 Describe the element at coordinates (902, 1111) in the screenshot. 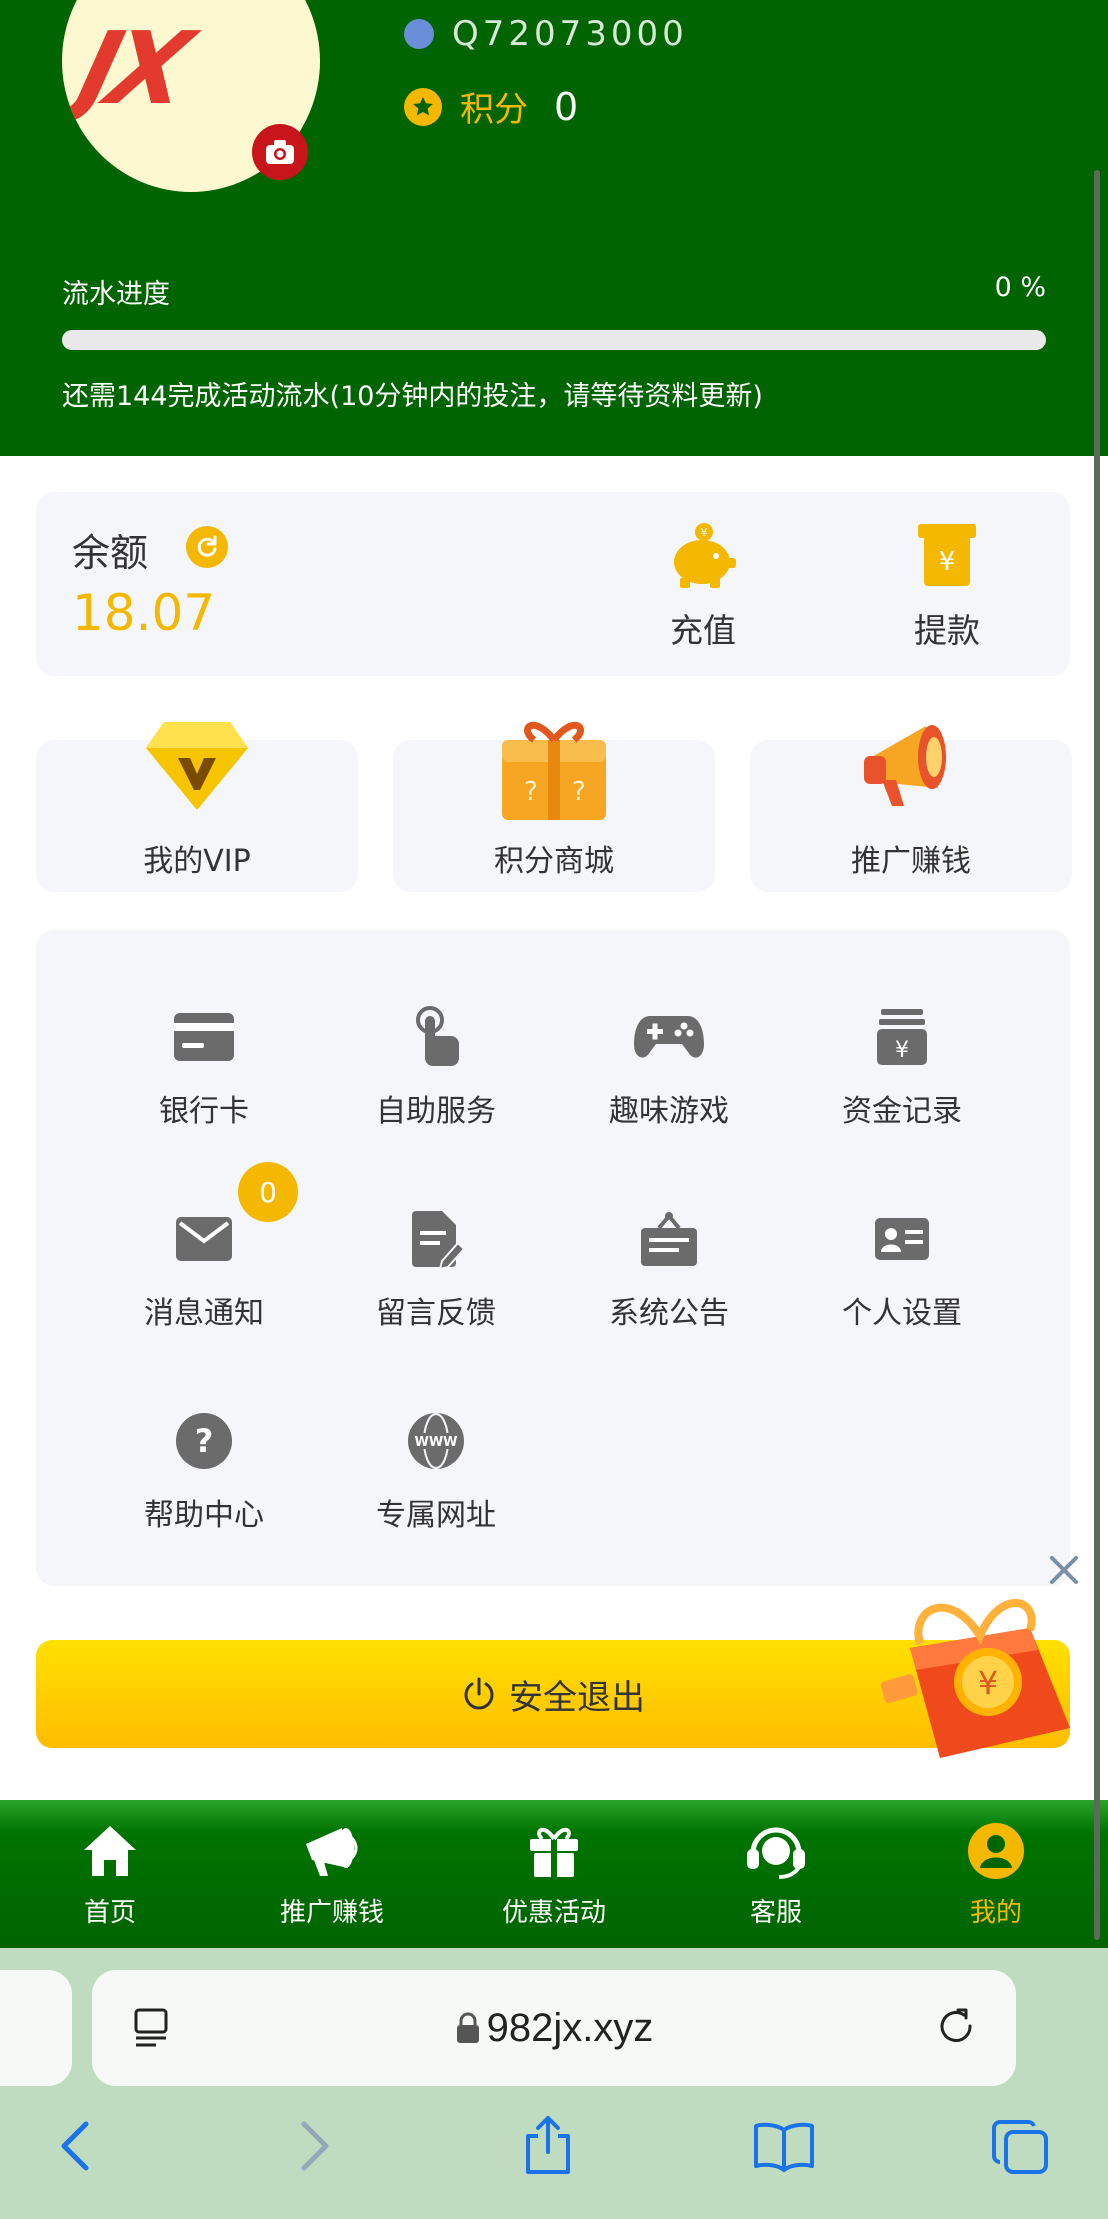

I see `menu-label: 资金记录` at that location.